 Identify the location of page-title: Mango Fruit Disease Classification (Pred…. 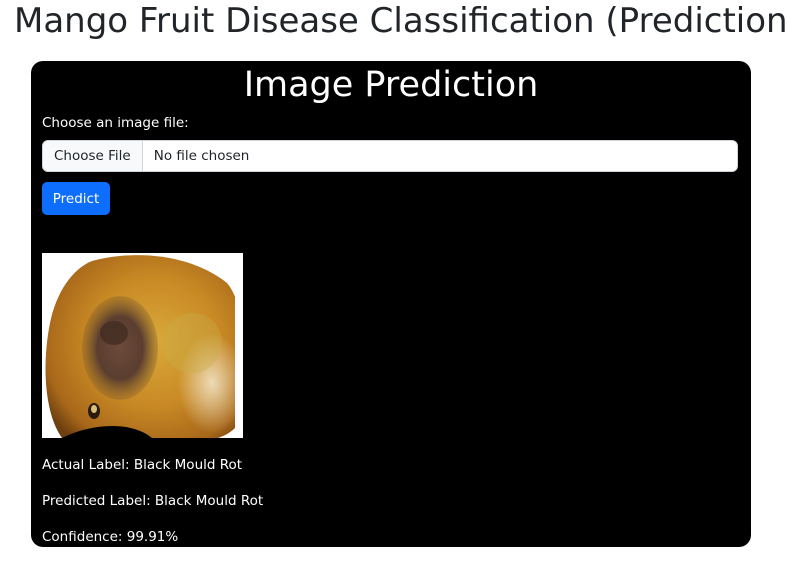
(400, 21).